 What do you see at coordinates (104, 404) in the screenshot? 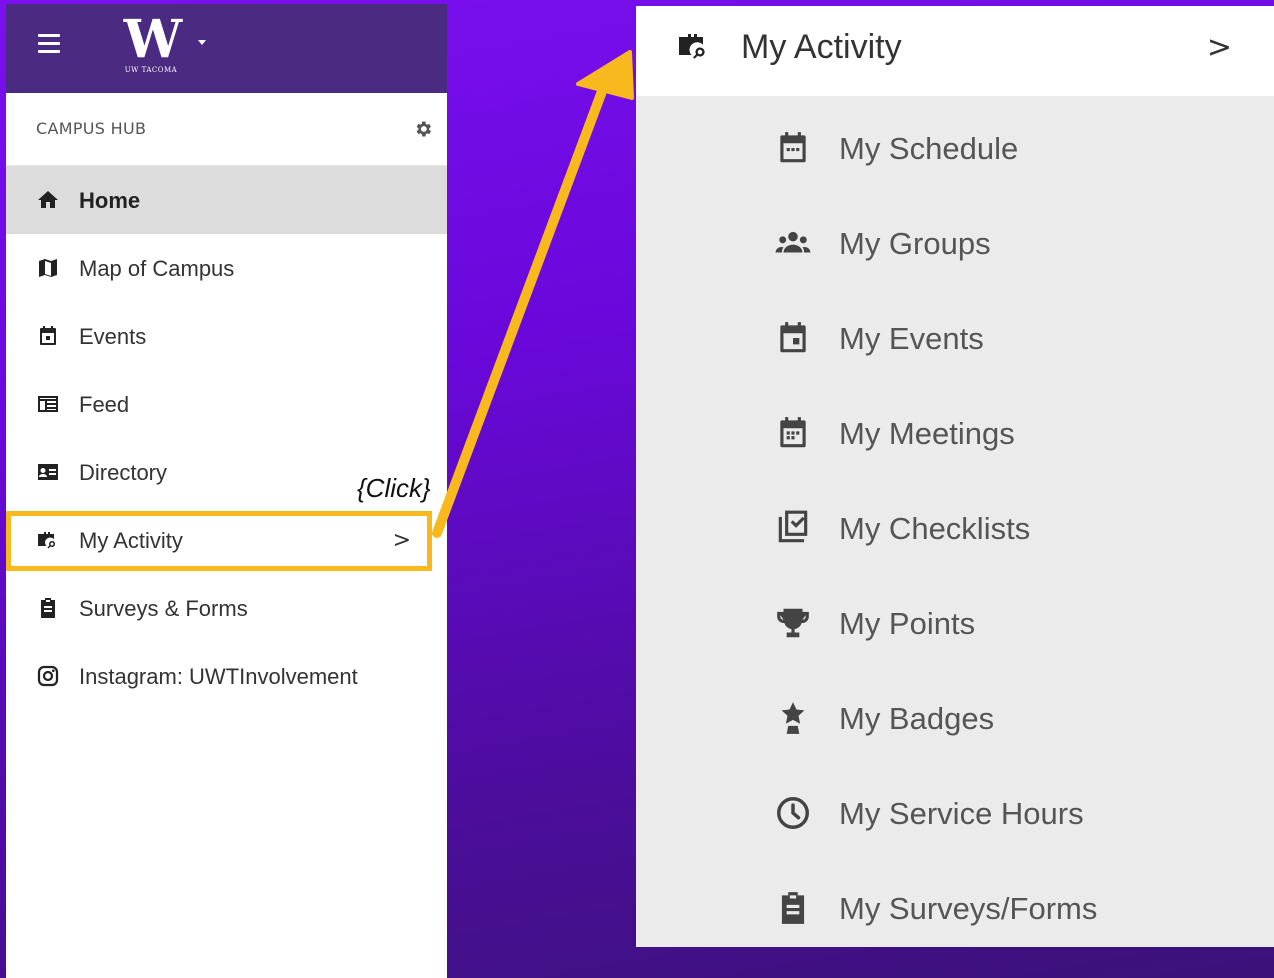
I see `sidebar-item-label: Feed` at bounding box center [104, 404].